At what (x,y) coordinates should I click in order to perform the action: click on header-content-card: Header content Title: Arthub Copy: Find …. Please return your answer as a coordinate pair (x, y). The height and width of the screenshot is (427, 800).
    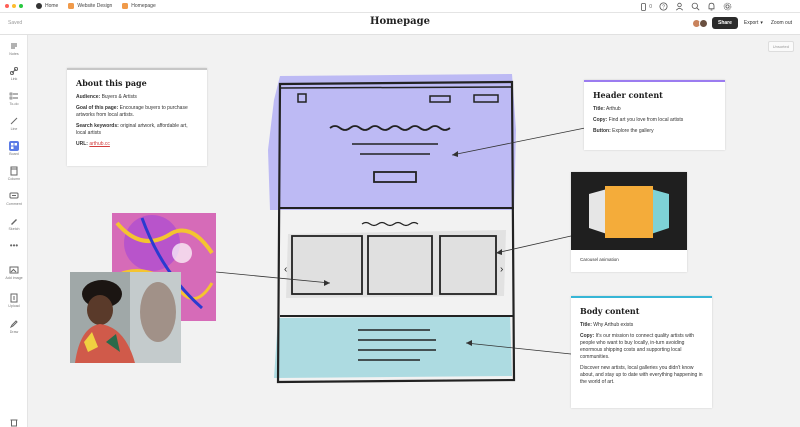
    Looking at the image, I should click on (654, 115).